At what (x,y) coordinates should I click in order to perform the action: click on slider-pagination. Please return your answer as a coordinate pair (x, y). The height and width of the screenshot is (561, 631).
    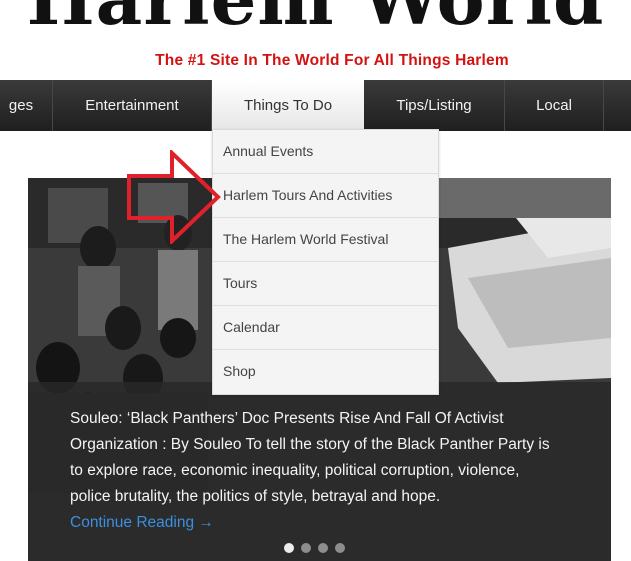
    Looking at the image, I should click on (318, 546).